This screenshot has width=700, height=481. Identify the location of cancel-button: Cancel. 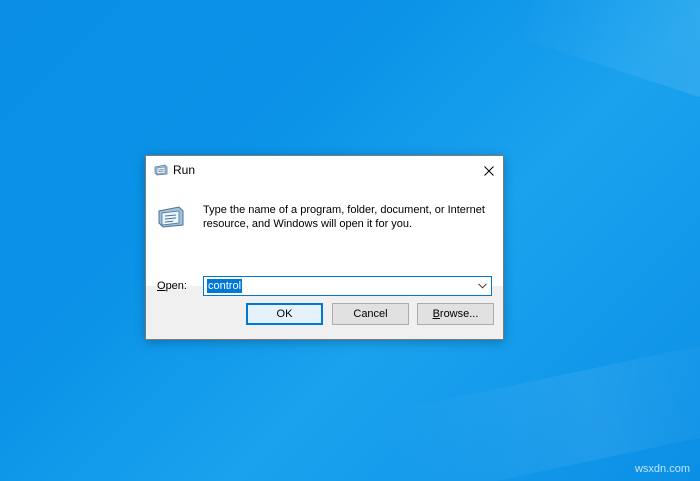
(370, 314).